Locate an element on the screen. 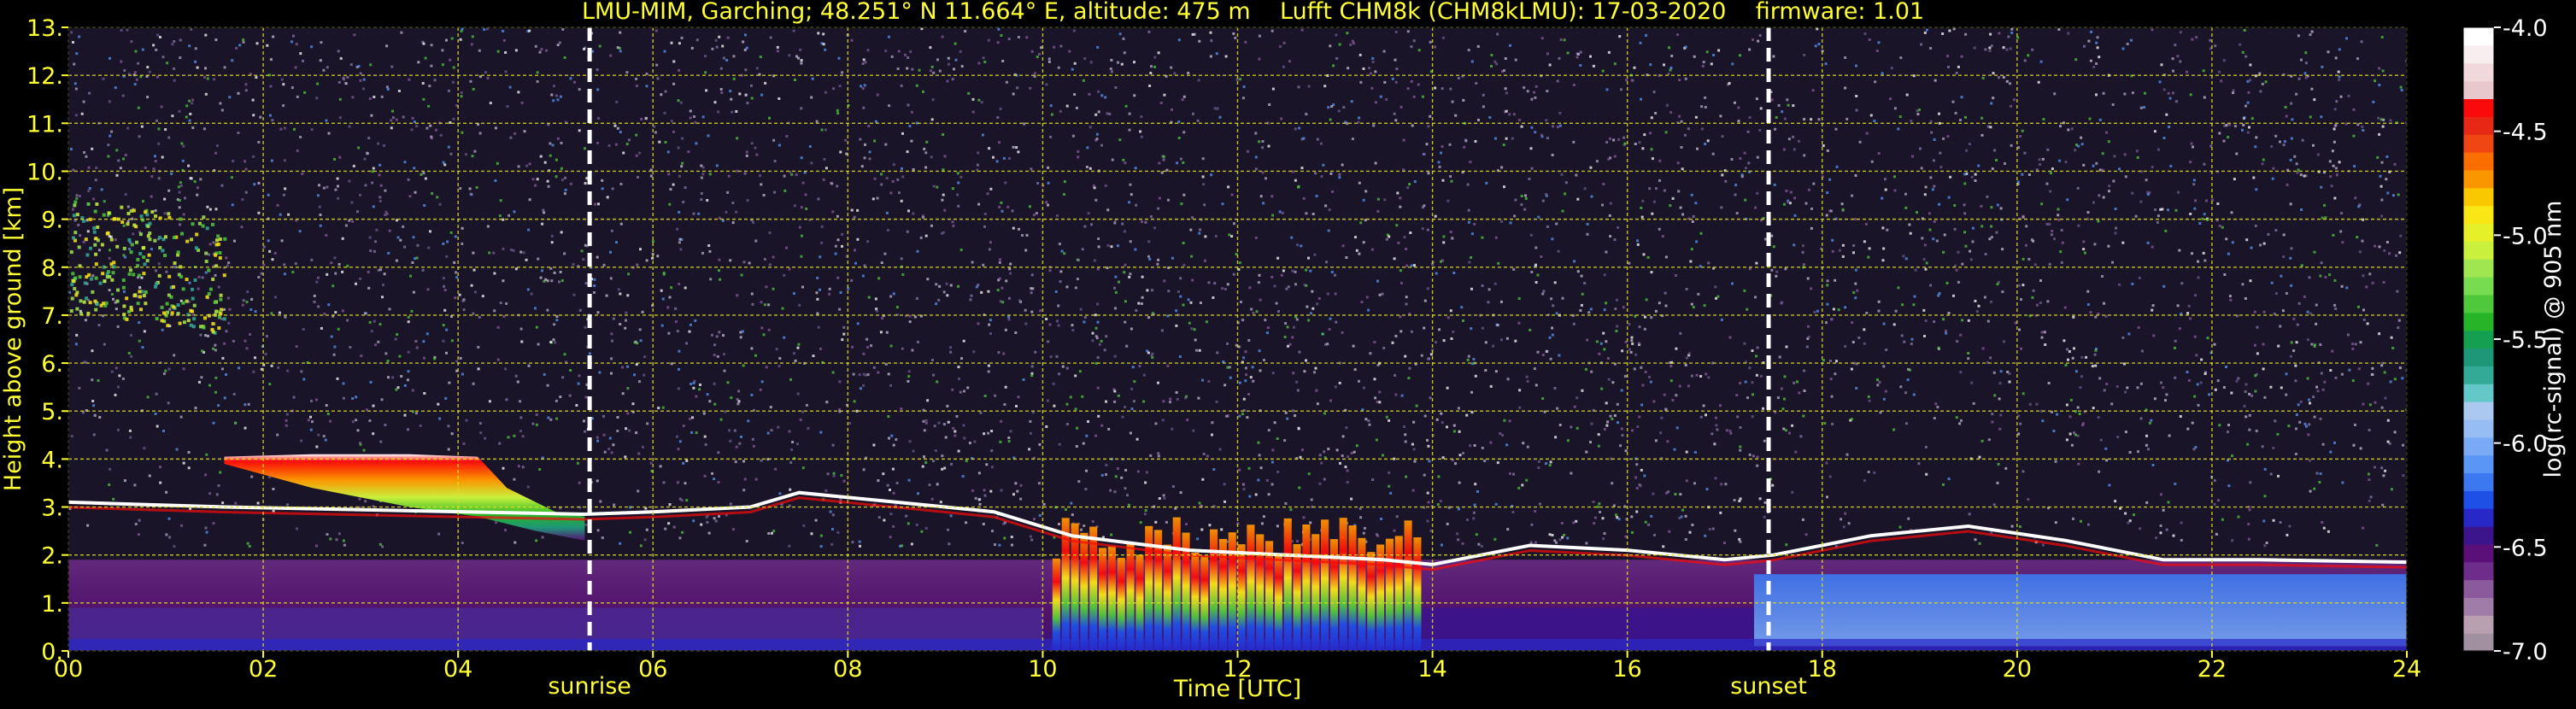 The image size is (2576, 709). y-tick-label: 1. is located at coordinates (52, 604).